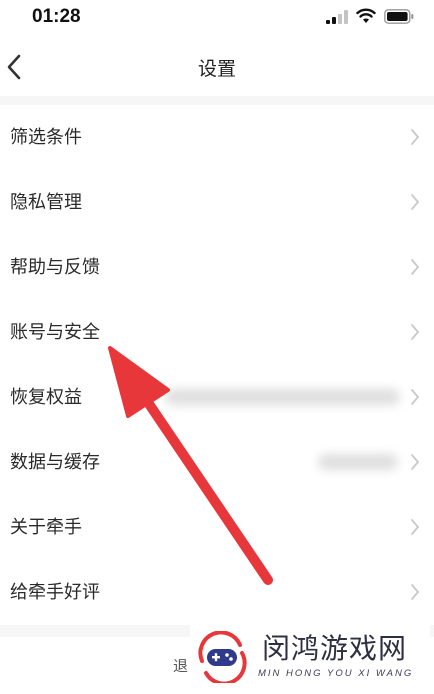  Describe the element at coordinates (217, 17) in the screenshot. I see `status-bar: 01:28` at that location.